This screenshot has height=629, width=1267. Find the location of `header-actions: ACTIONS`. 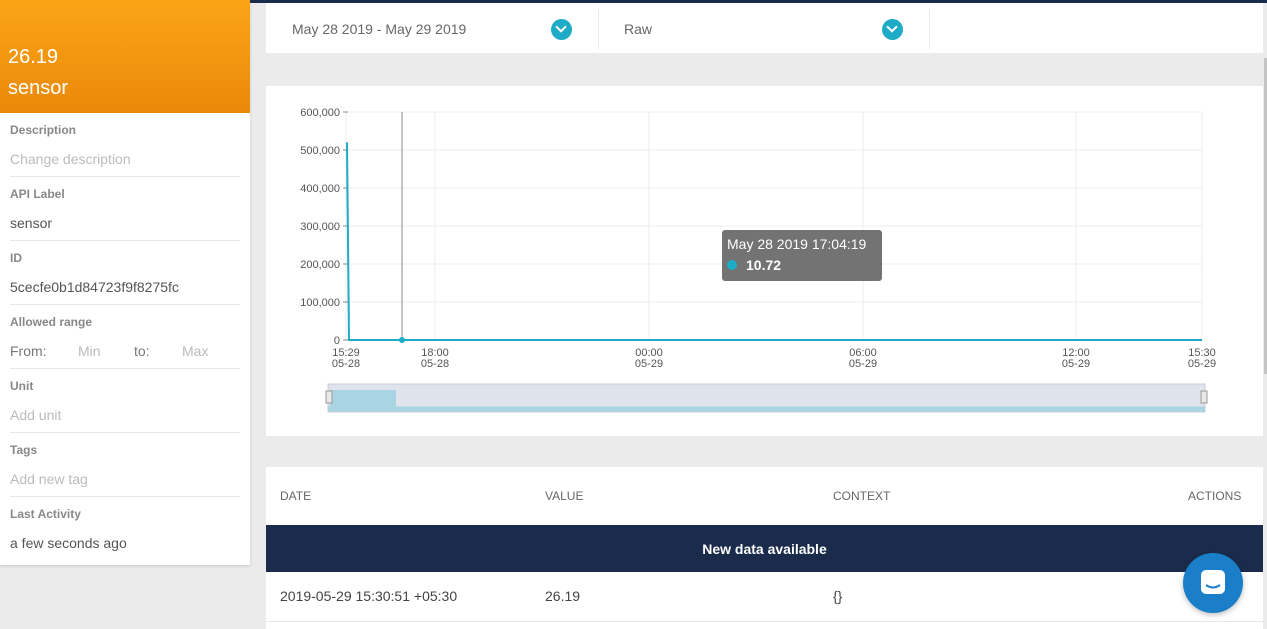

header-actions: ACTIONS is located at coordinates (1215, 496).